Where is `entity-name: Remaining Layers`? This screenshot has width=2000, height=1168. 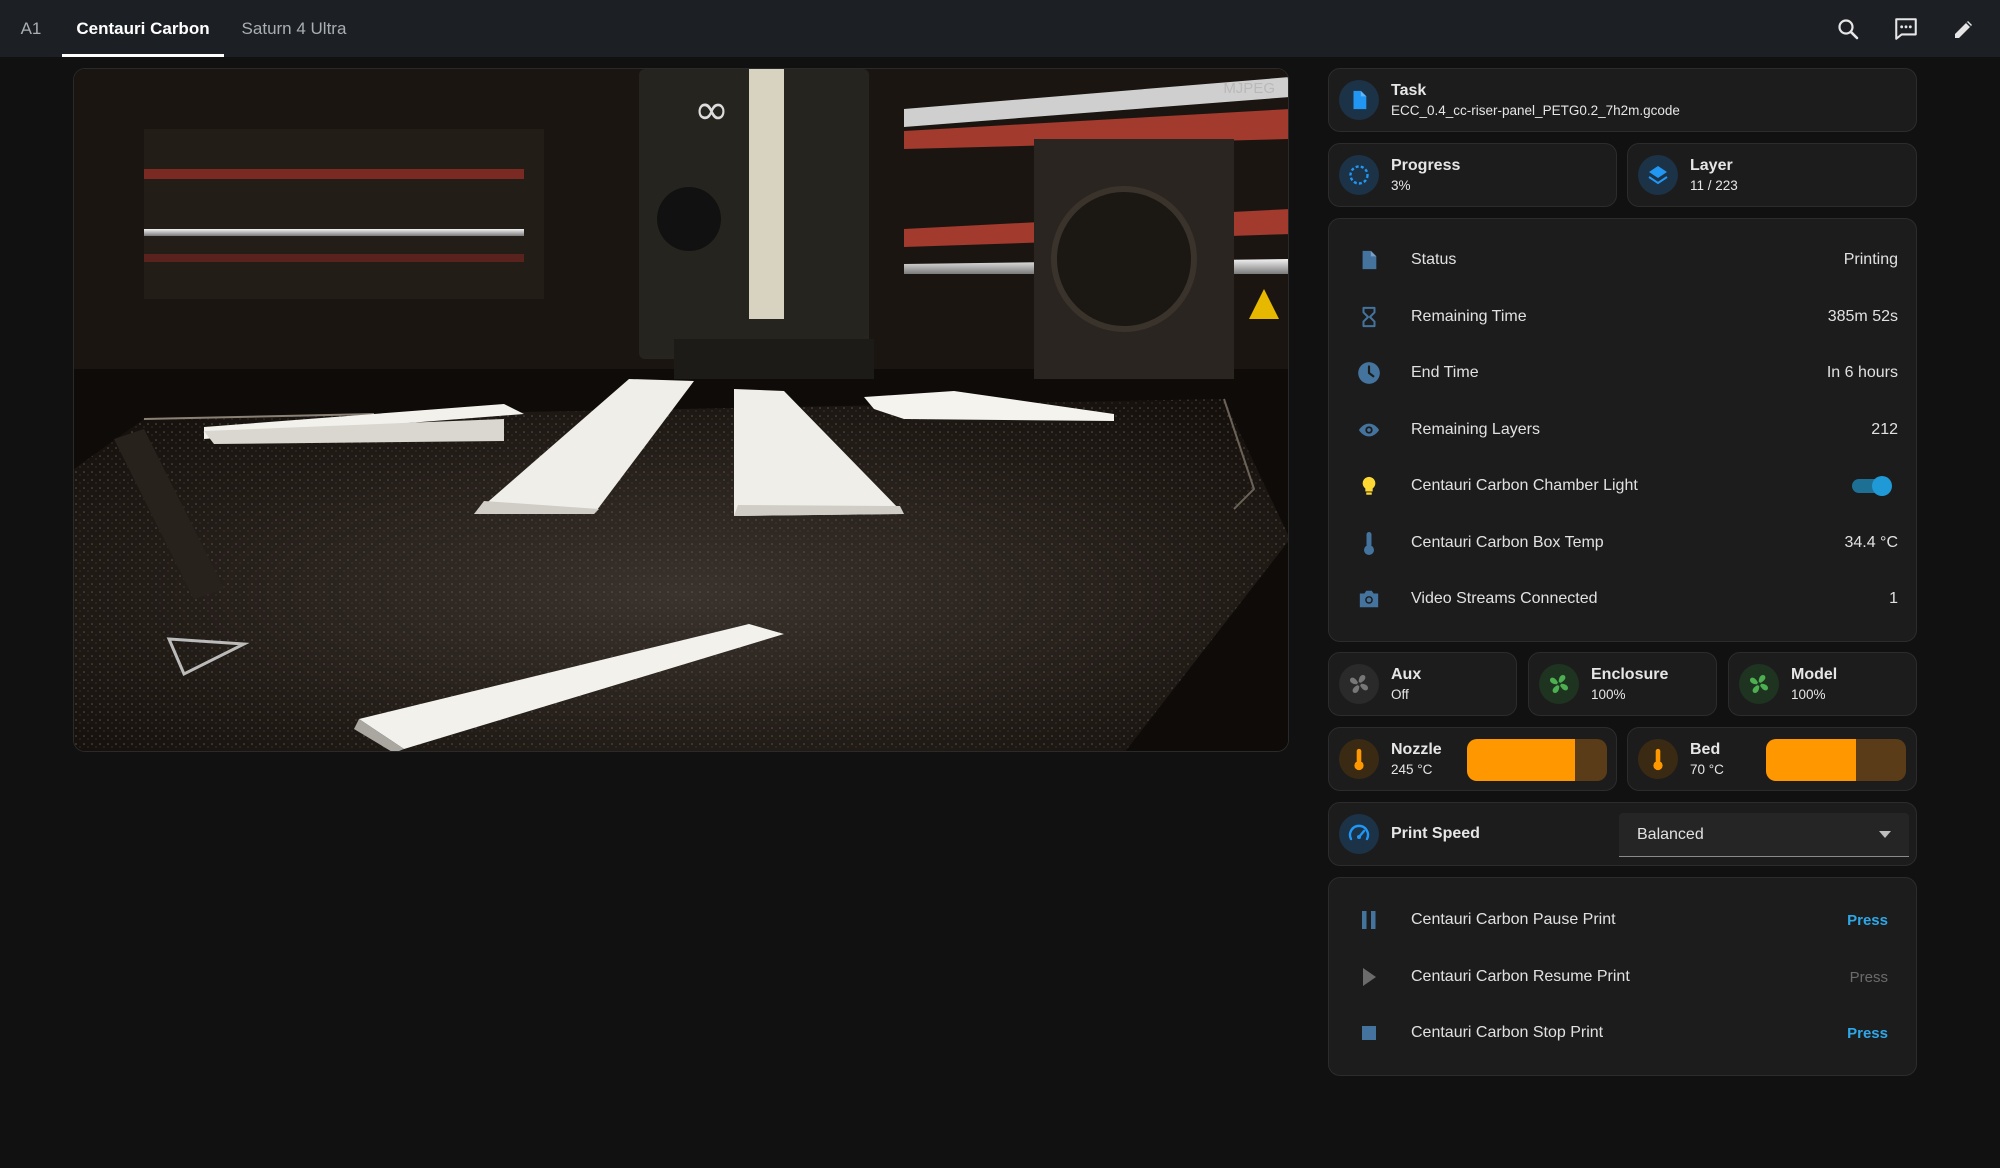
entity-name: Remaining Layers is located at coordinates (1475, 429).